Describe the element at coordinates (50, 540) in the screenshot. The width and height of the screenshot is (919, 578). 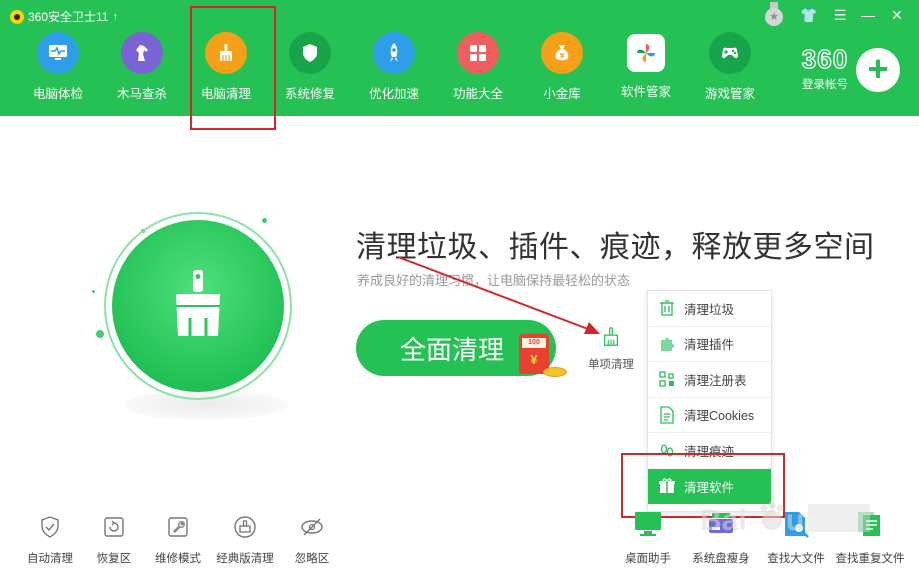
I see `auto-clean-tool: 自动清理` at that location.